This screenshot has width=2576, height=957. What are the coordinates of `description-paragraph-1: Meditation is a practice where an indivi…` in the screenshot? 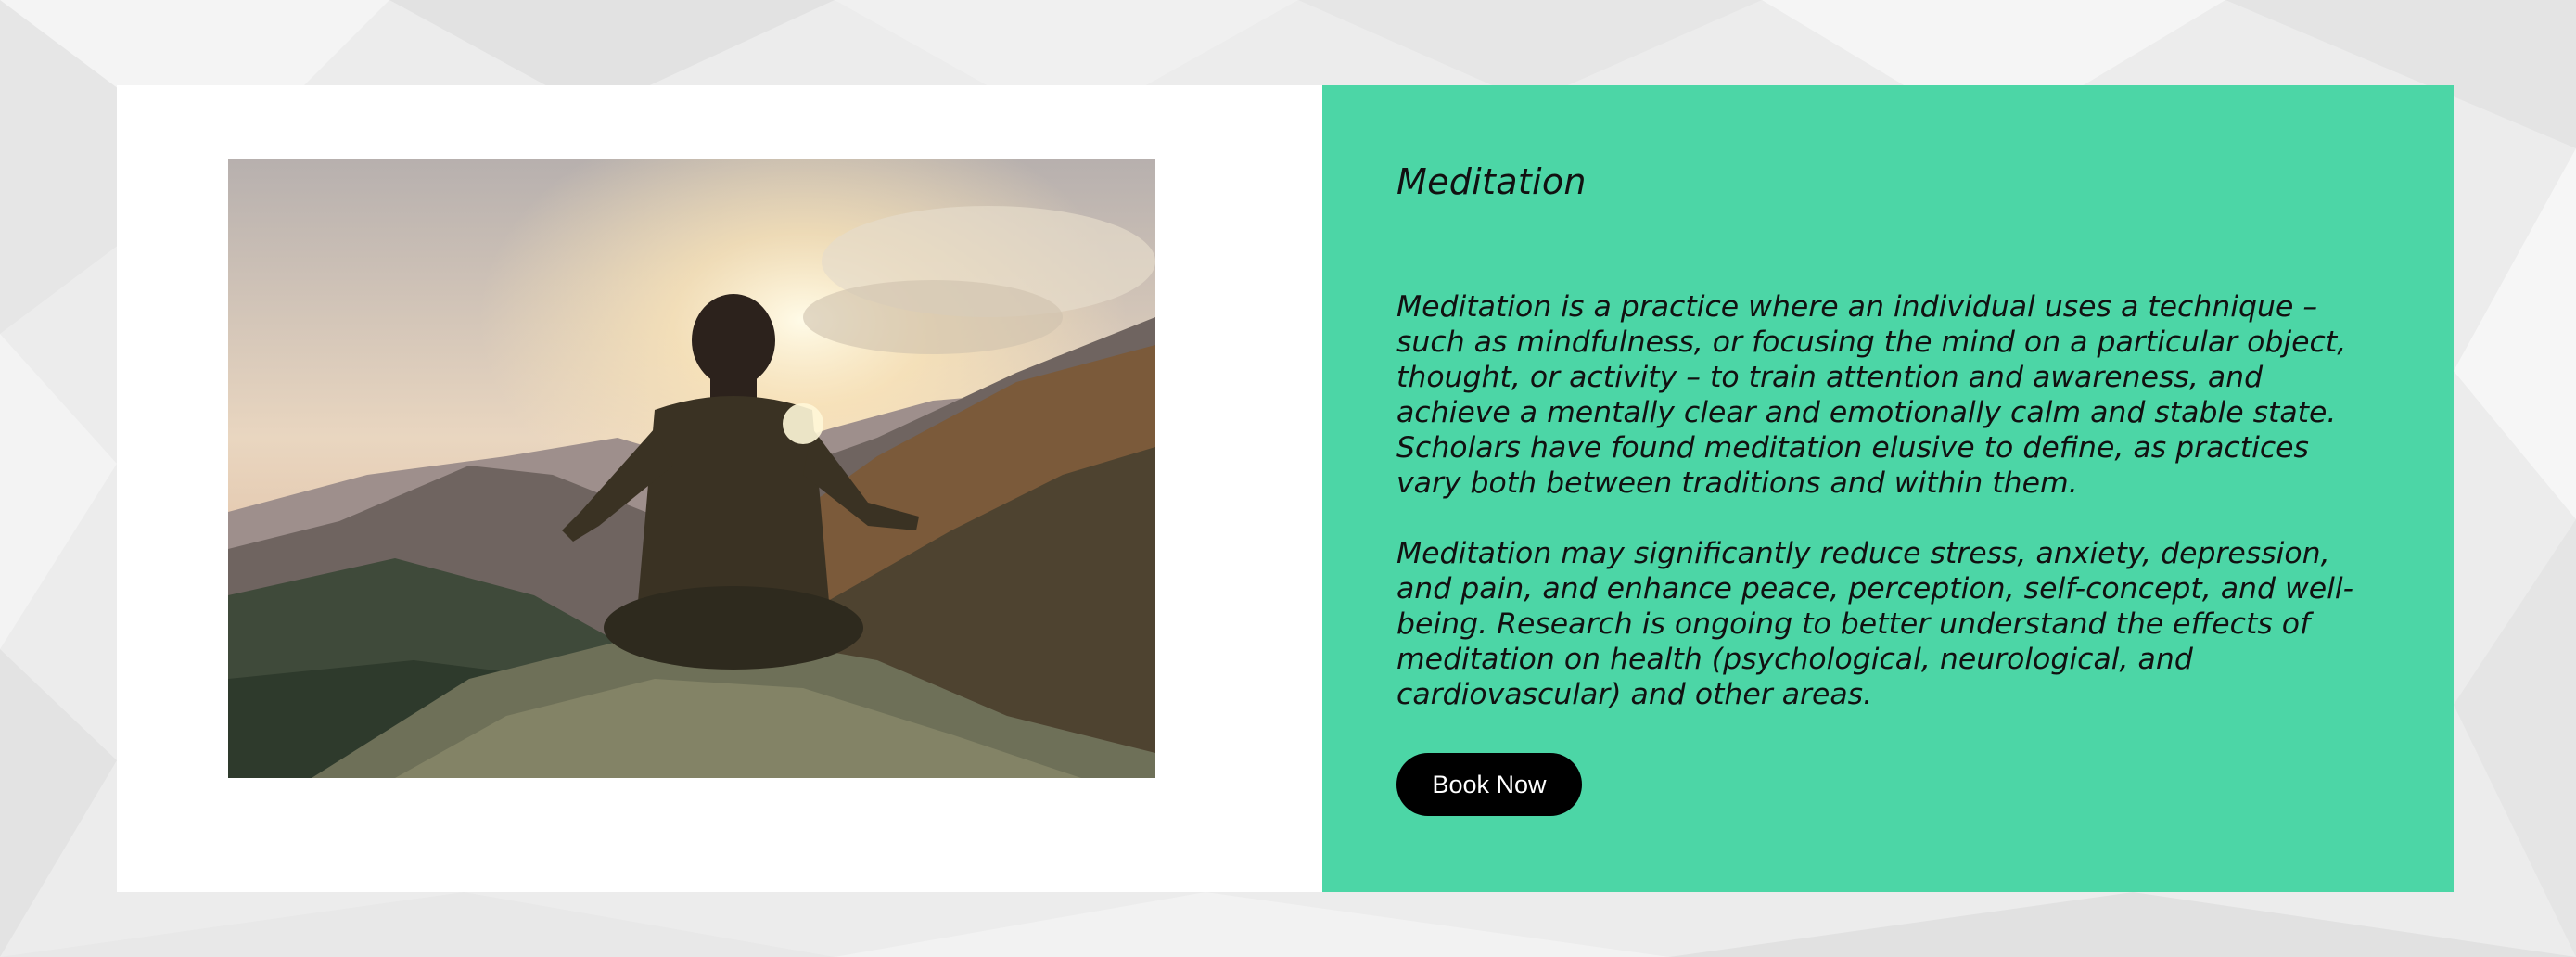 It's located at (1872, 395).